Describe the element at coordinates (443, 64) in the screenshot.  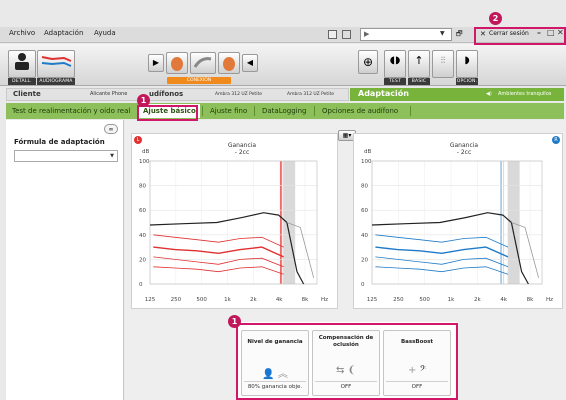
I see `fine-tuning-button: ⫶⫶` at that location.